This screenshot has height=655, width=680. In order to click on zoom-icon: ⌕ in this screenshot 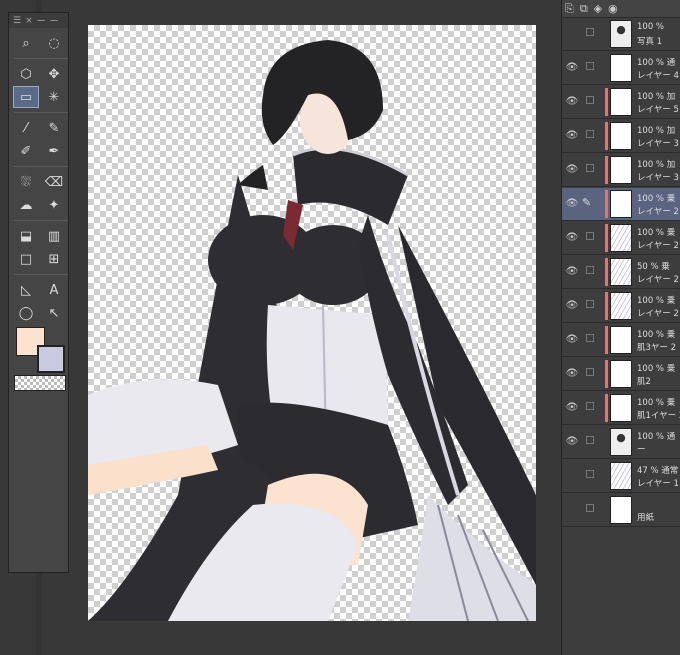, I will do `click(26, 43)`.